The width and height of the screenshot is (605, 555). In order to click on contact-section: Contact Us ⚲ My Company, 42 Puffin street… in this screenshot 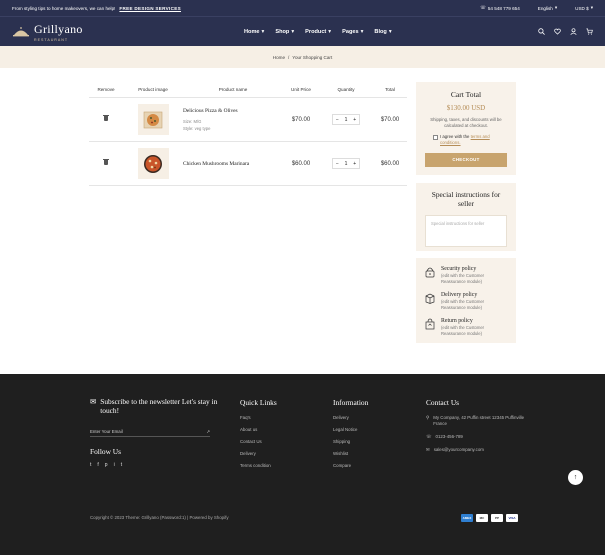, I will do `click(481, 429)`.